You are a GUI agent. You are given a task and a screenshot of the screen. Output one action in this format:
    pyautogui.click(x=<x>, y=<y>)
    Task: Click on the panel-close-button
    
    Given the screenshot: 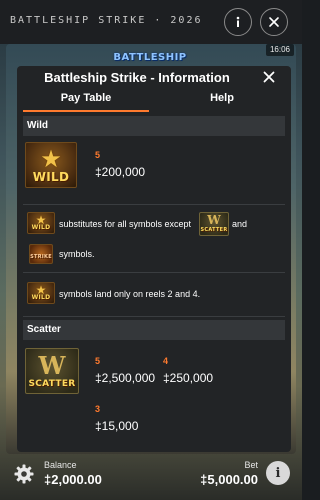 What is the action you would take?
    pyautogui.click(x=269, y=77)
    